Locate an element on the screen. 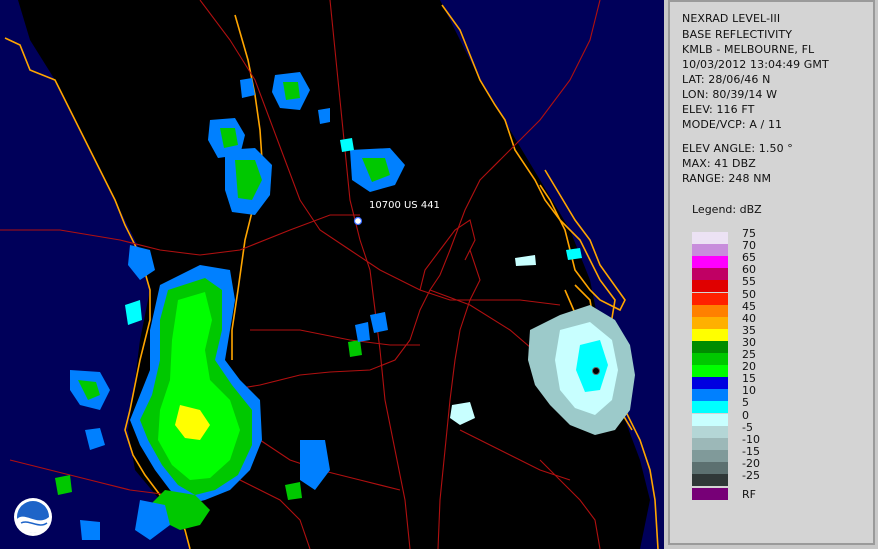 The height and width of the screenshot is (549, 878). legend-label-15: 15 is located at coordinates (749, 379).